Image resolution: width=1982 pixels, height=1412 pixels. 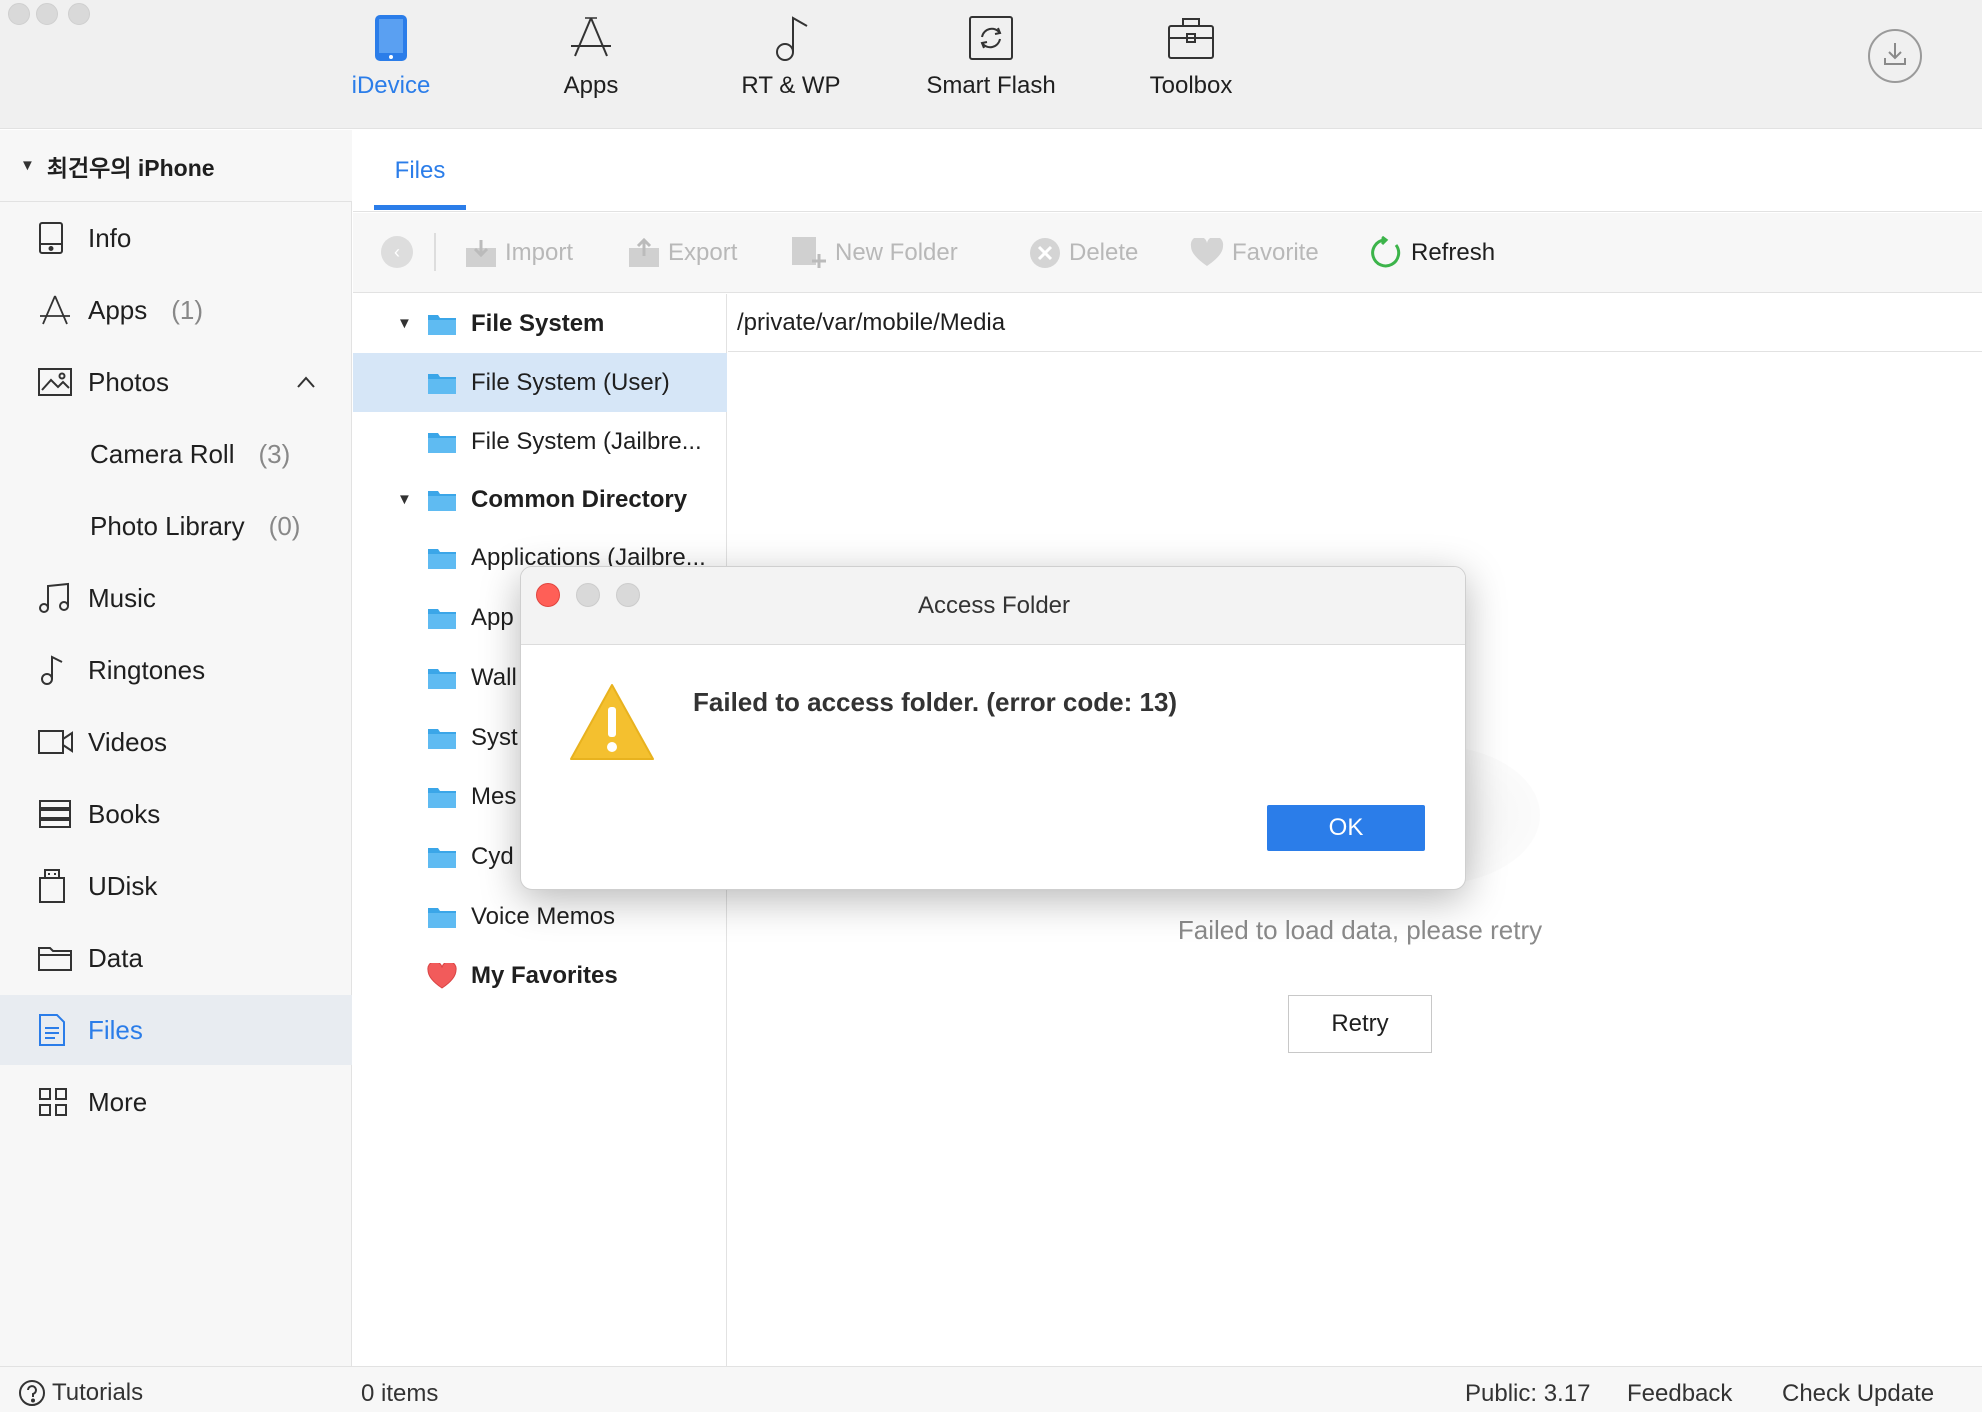 I want to click on topnav-apps: Apps, so click(x=591, y=54).